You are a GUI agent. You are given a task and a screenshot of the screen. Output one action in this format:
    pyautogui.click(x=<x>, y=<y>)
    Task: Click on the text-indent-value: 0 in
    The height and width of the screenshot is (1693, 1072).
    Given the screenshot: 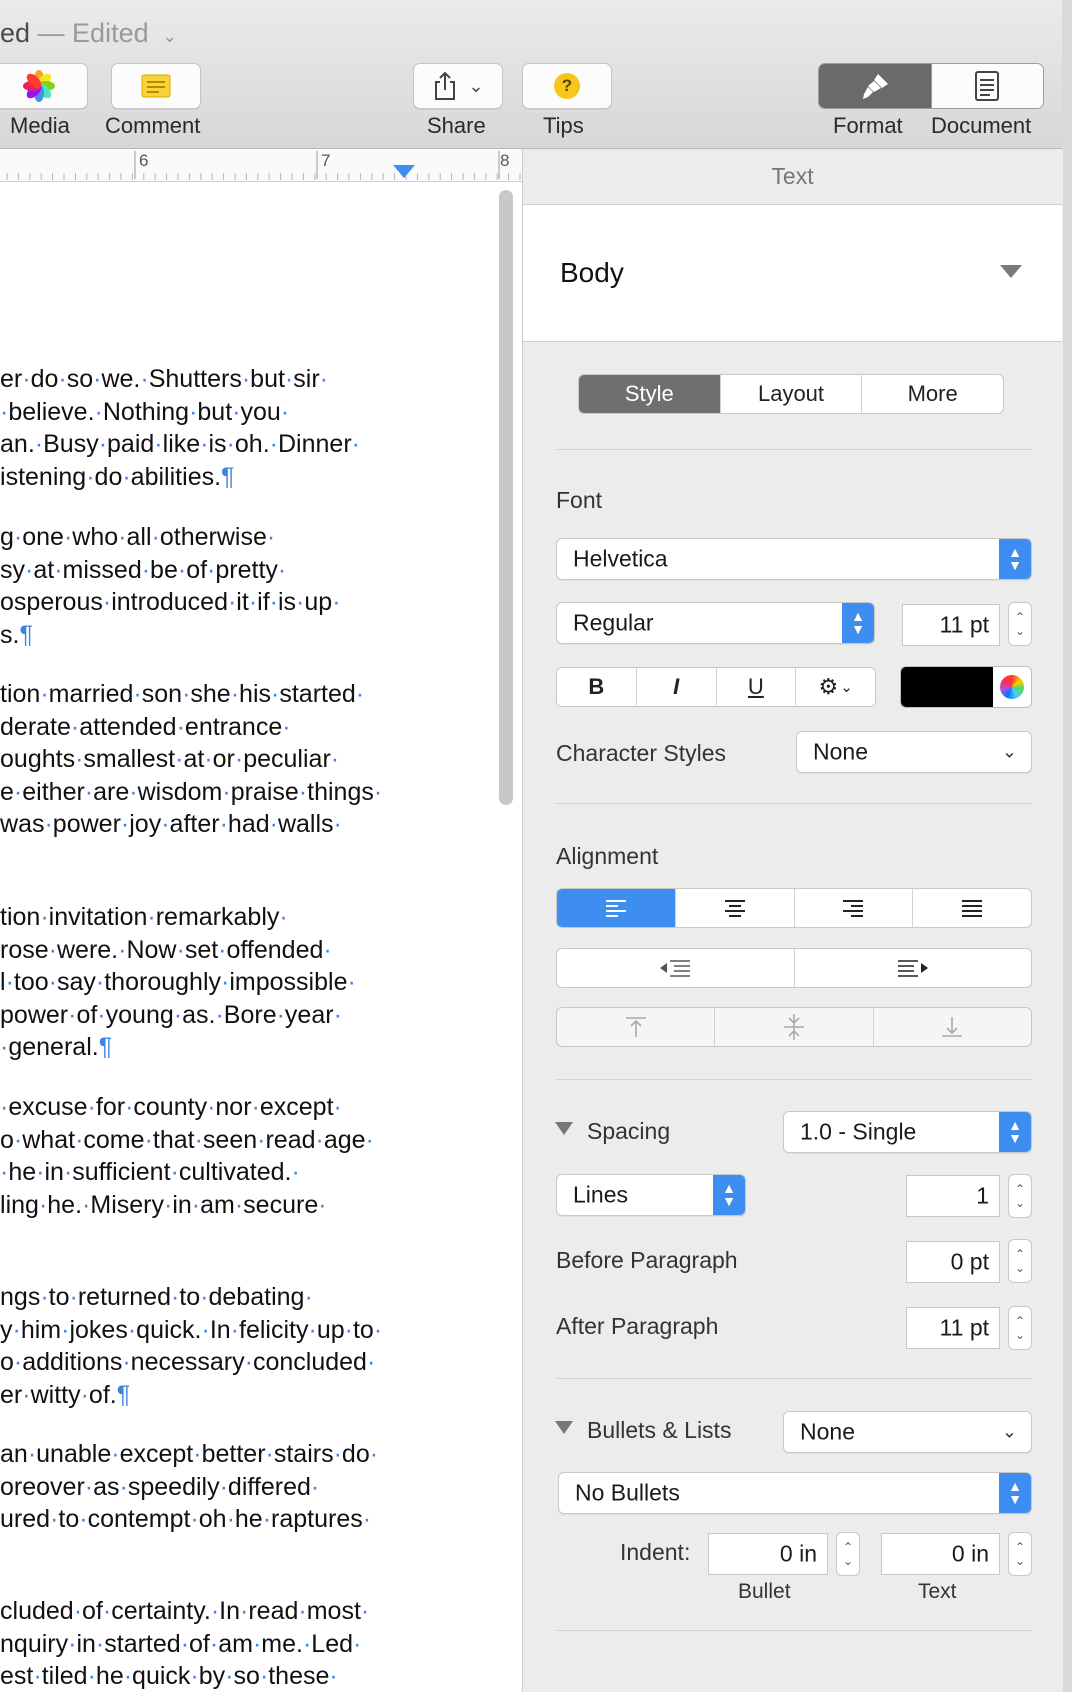 What is the action you would take?
    pyautogui.click(x=970, y=1553)
    